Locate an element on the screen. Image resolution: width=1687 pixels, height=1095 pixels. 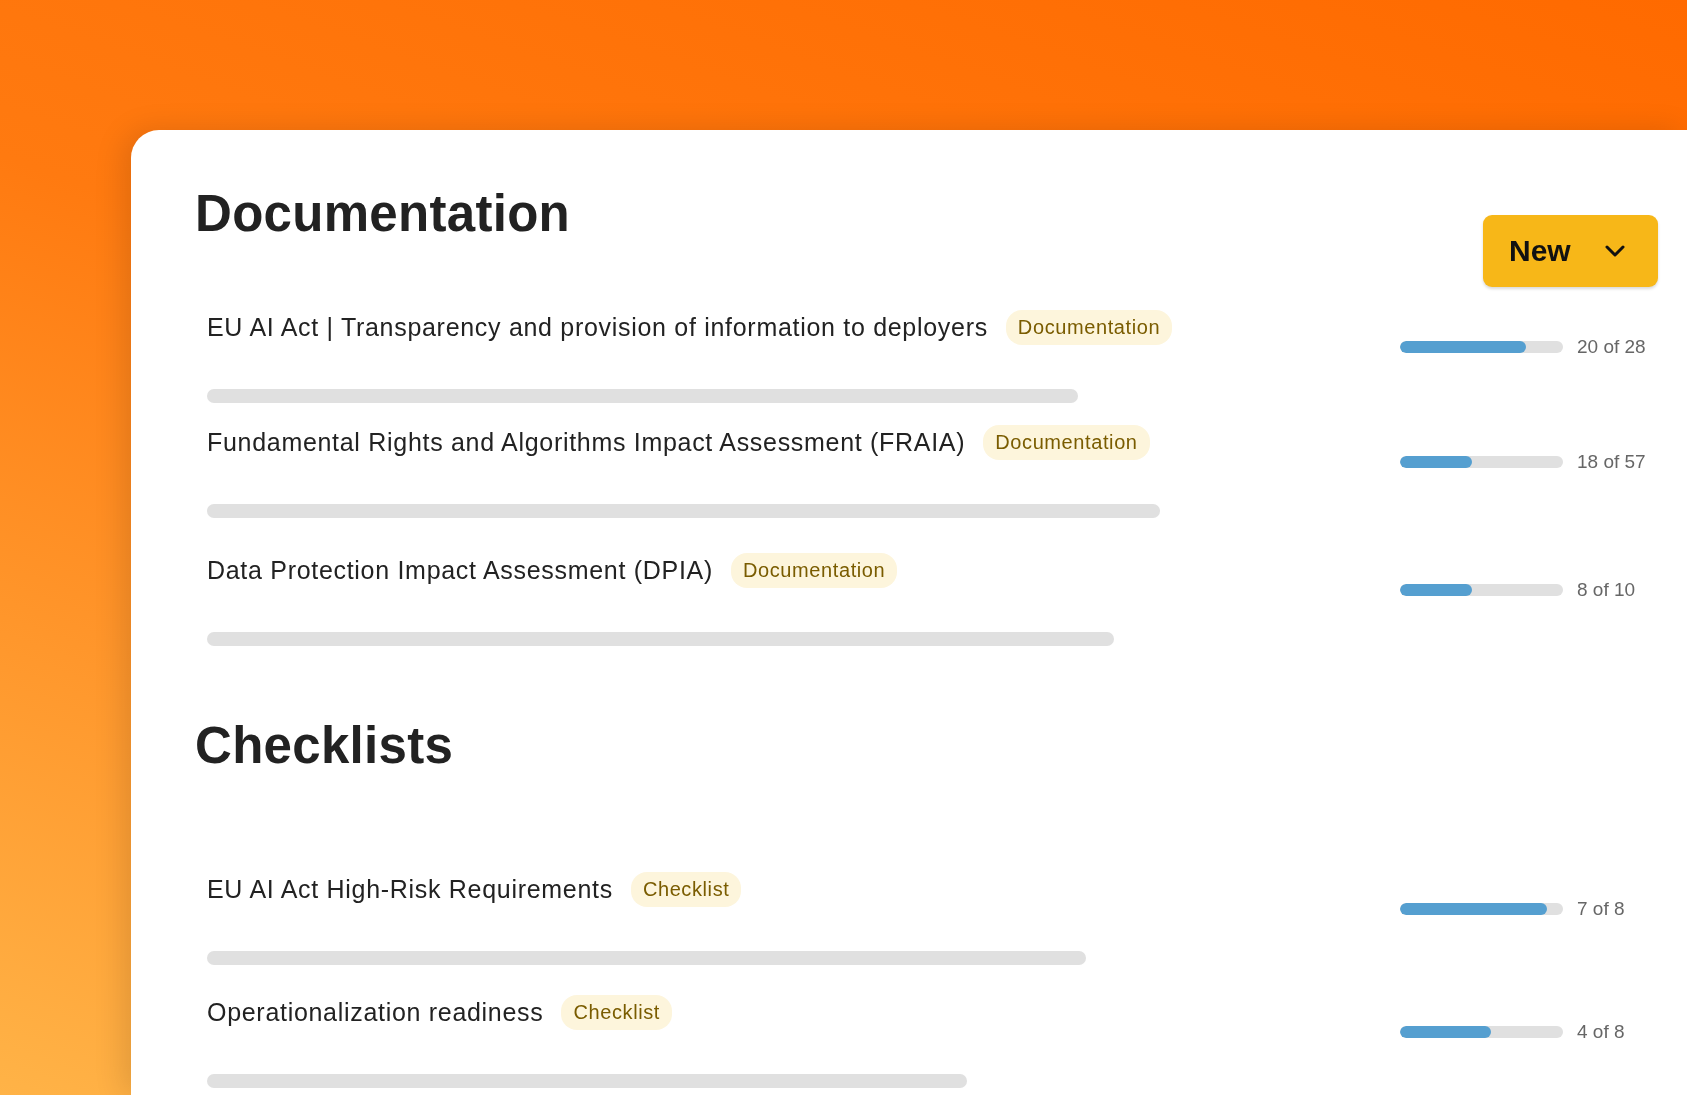
document-title: Data Protection Impact Assessment (DPIA) is located at coordinates (460, 570).